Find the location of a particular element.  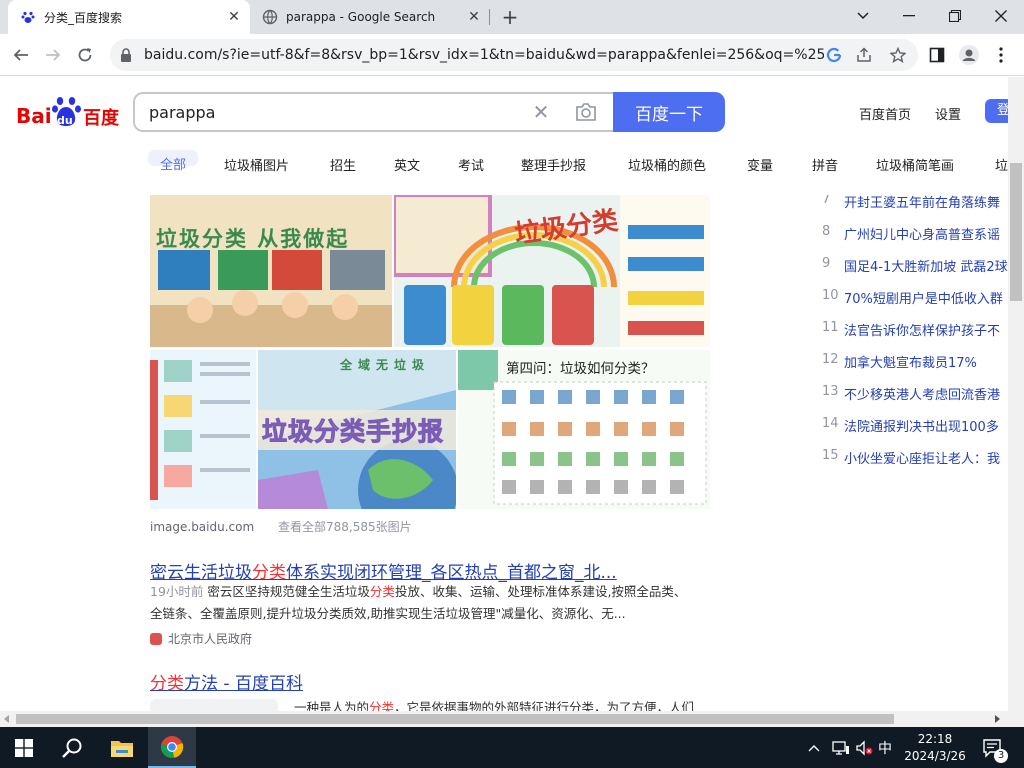

related-tab: 整理手抄报 is located at coordinates (553, 164).